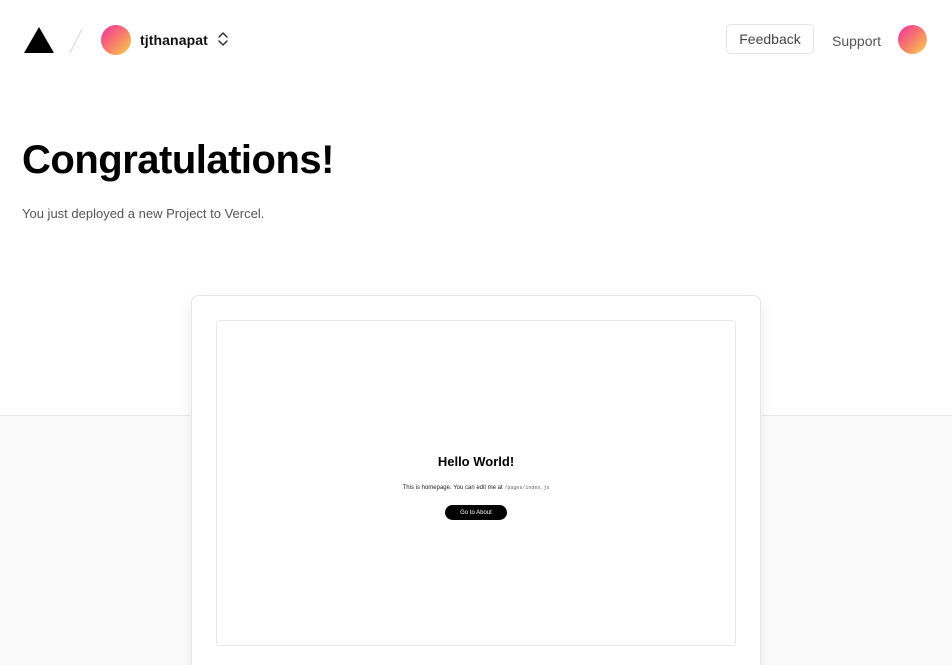  What do you see at coordinates (912, 39) in the screenshot?
I see `user-avatar` at bounding box center [912, 39].